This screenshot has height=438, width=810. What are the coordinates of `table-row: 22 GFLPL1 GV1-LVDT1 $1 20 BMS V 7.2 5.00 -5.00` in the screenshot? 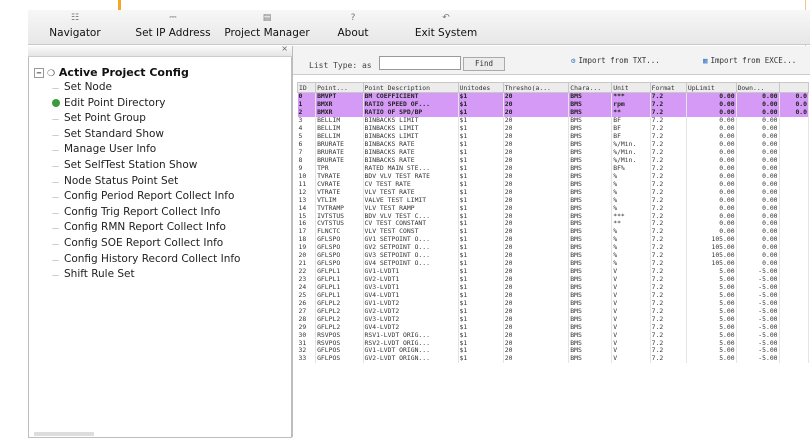 It's located at (553, 271).